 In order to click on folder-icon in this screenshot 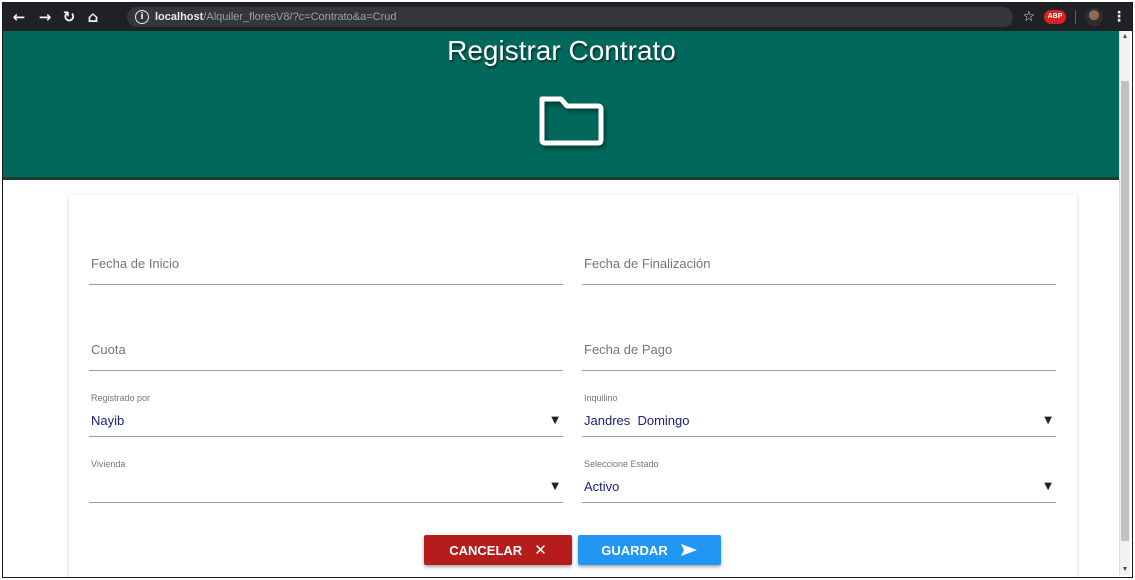, I will do `click(571, 121)`.